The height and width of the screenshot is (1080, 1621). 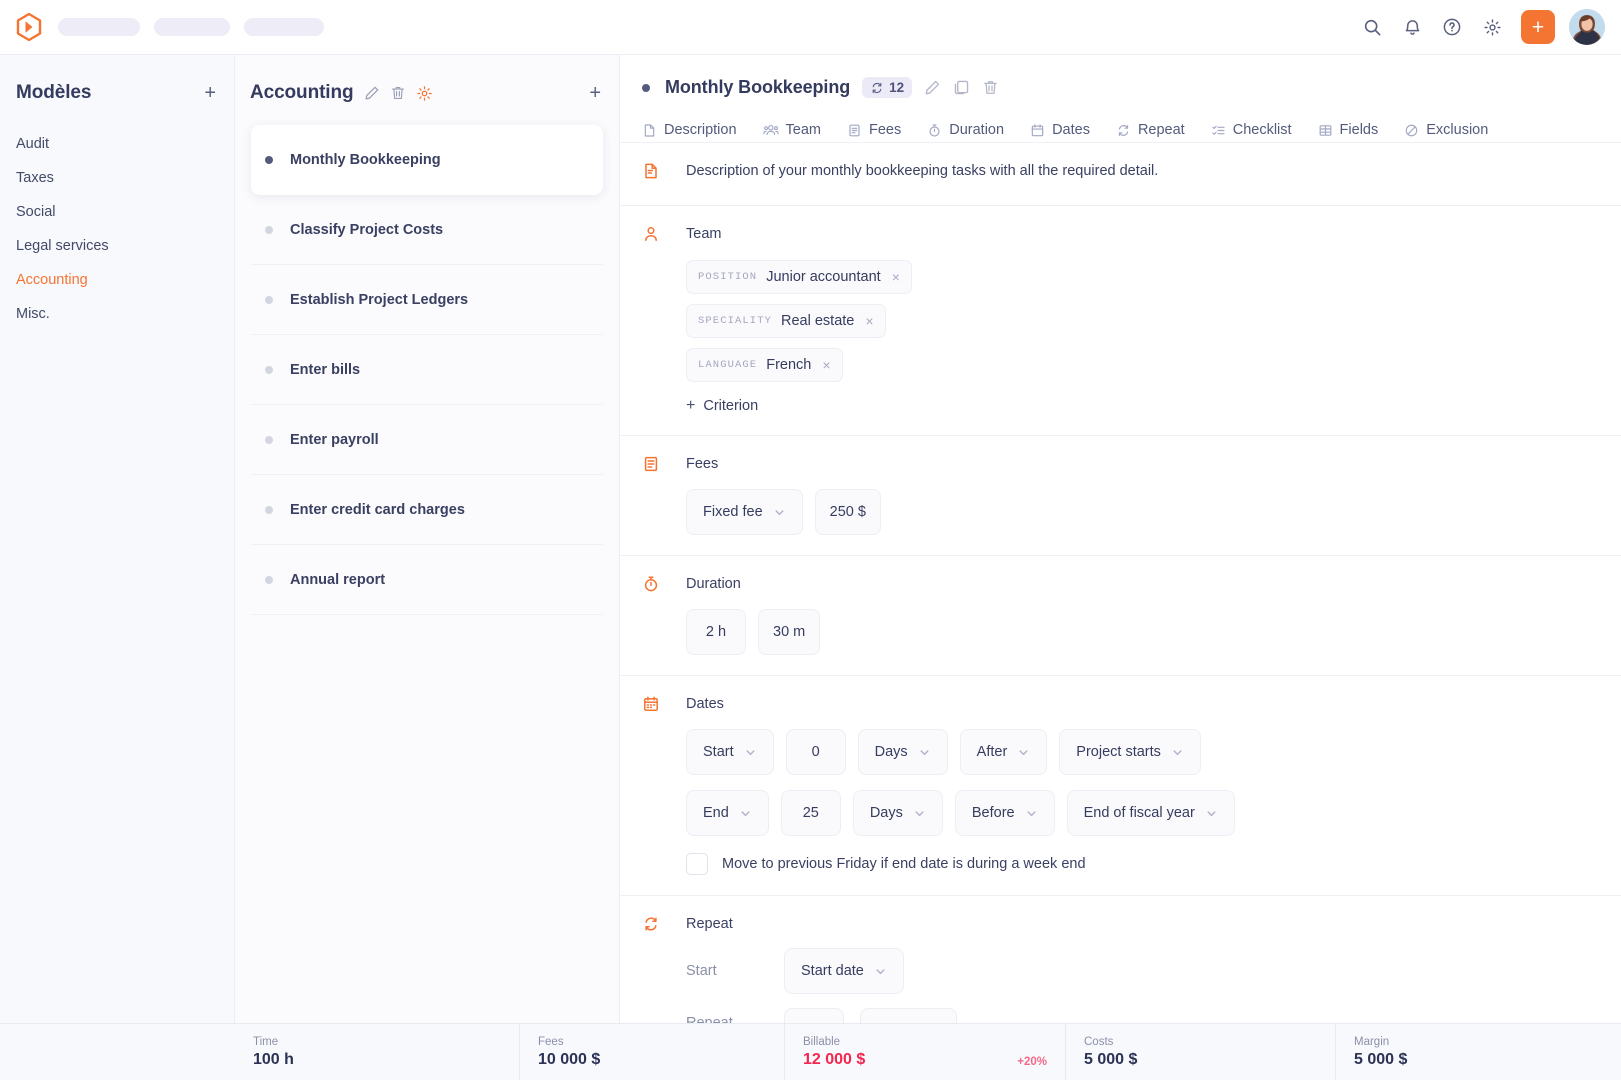 I want to click on sidebar-item-legal-services: Legal services, so click(x=117, y=246).